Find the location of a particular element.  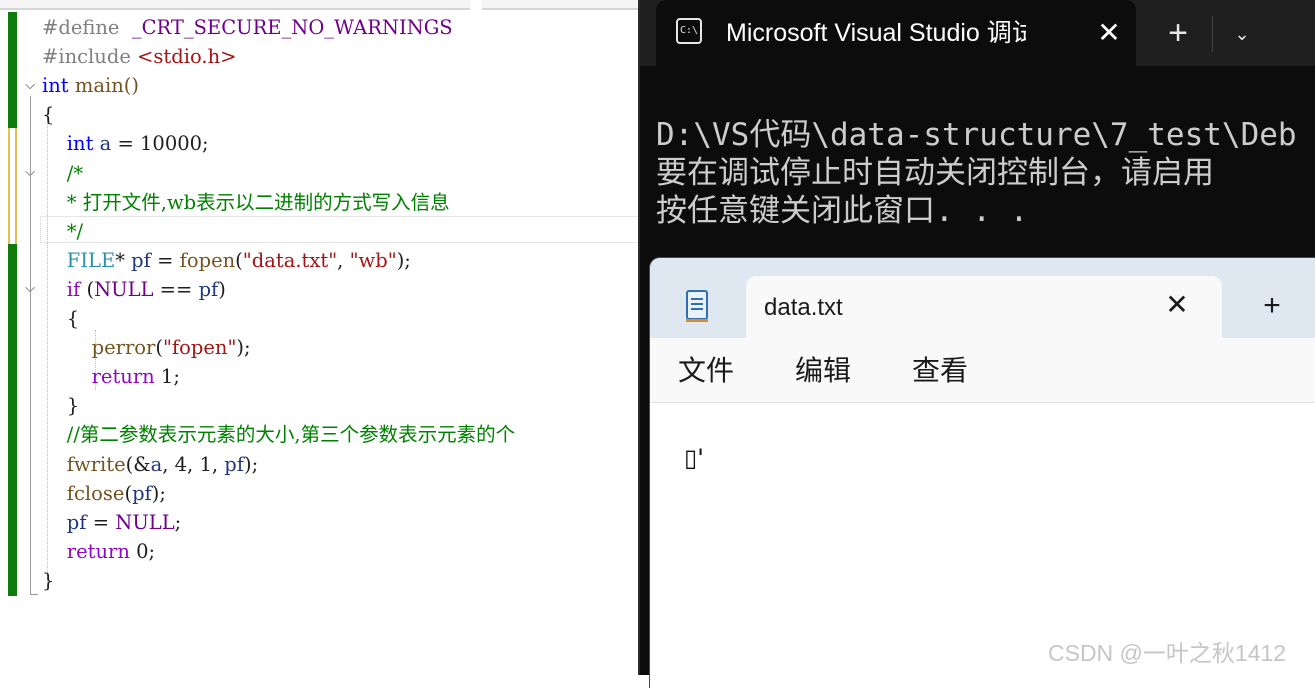

code-token: #include is located at coordinates (90, 56).